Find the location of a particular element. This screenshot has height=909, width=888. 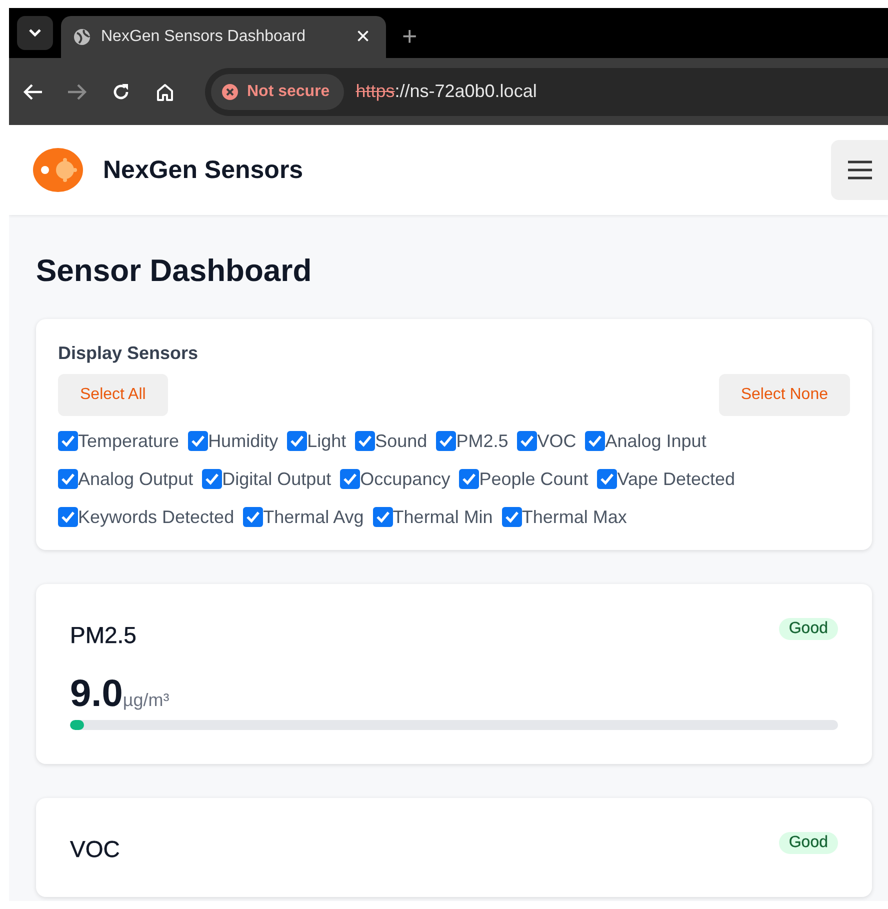

page-title: Sensor Dashboard is located at coordinates (174, 271).